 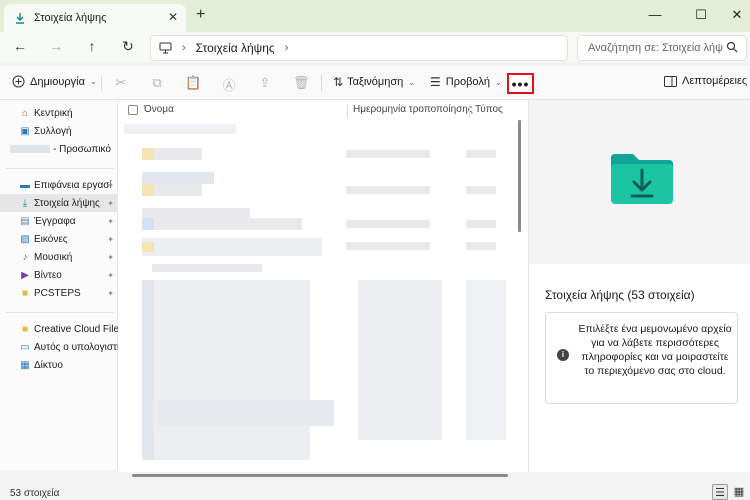 I want to click on search-placeholder: Αναζήτηση σε: Στοιχεία λήψ, so click(x=656, y=48).